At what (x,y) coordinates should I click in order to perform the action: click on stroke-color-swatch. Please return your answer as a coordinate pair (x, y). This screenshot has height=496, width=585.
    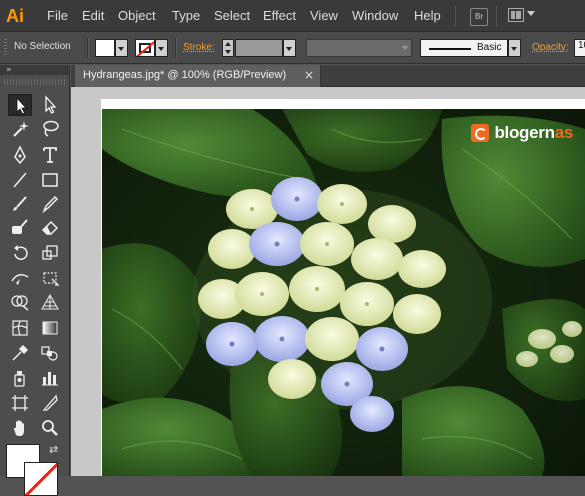
    Looking at the image, I should click on (145, 48).